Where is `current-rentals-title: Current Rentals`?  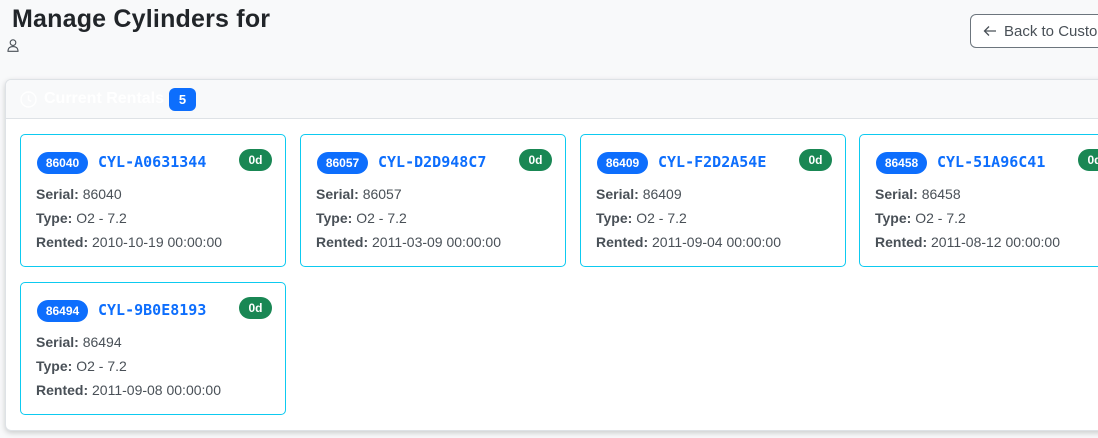
current-rentals-title: Current Rentals is located at coordinates (104, 98).